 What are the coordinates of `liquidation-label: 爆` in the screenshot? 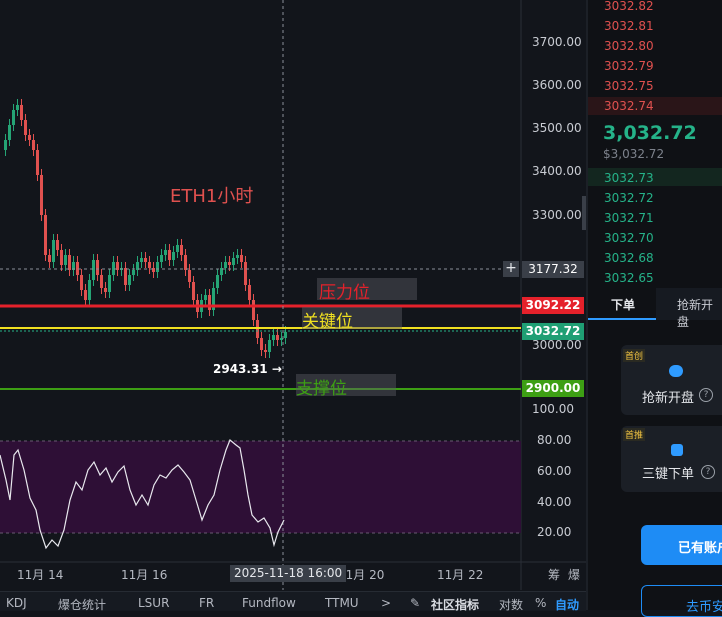 It's located at (574, 574).